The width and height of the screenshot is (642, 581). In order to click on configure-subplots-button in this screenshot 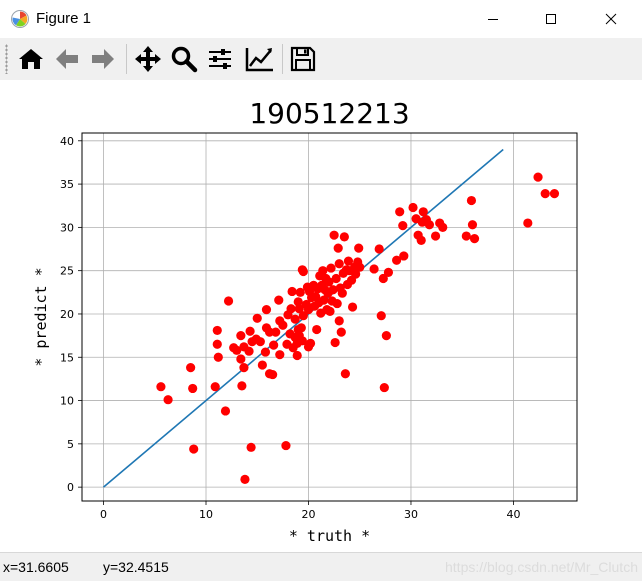, I will do `click(220, 59)`.